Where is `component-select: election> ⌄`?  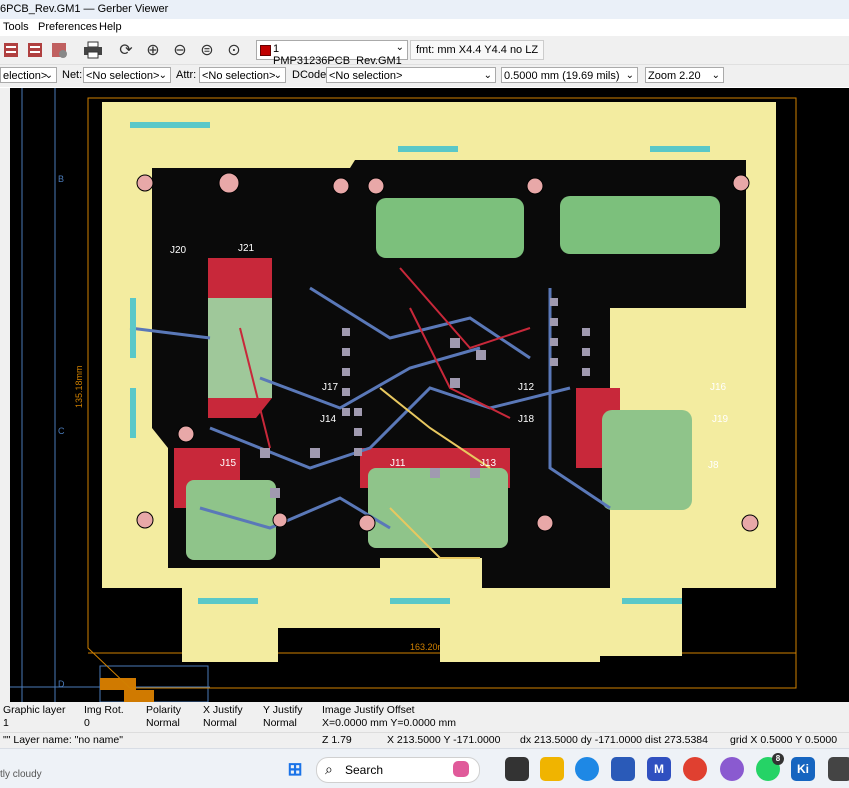
component-select: election> ⌄ is located at coordinates (28, 75).